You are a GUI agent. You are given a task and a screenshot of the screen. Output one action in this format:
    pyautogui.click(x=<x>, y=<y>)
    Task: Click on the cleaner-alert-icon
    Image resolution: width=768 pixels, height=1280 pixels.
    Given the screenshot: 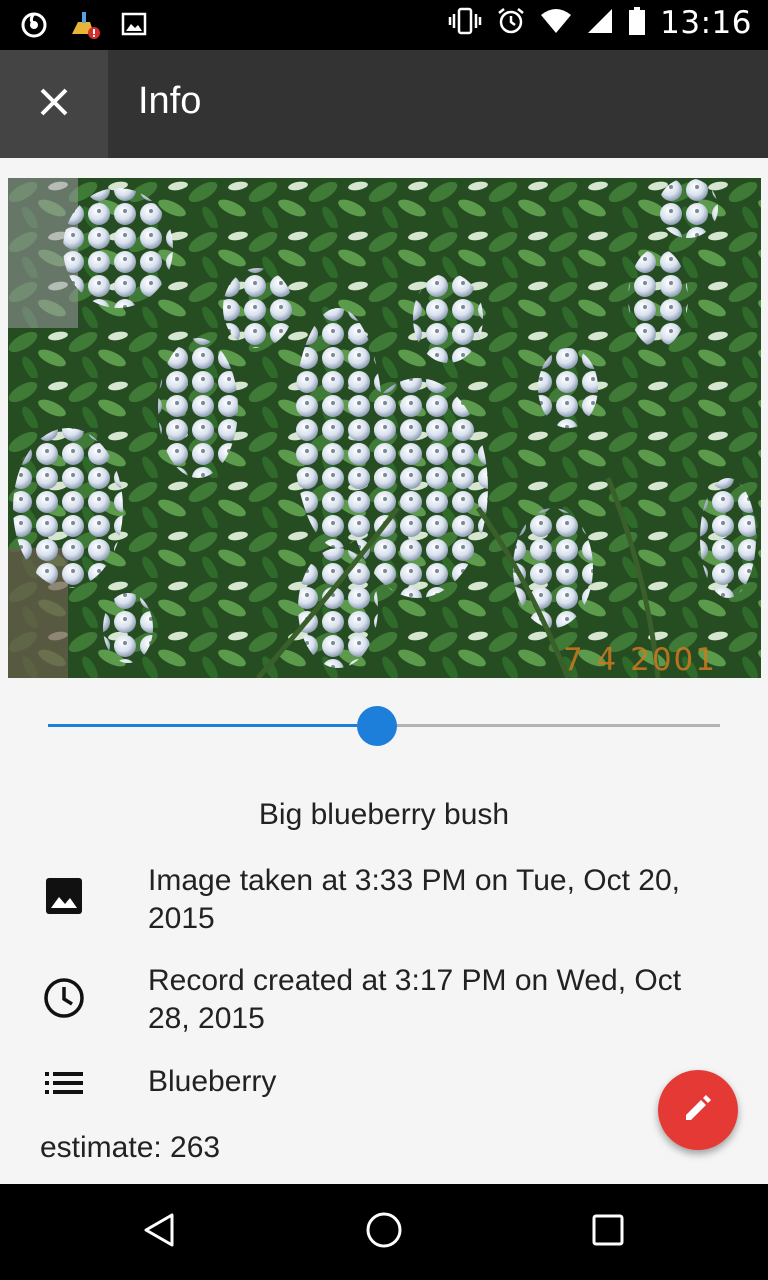 What is the action you would take?
    pyautogui.click(x=85, y=26)
    